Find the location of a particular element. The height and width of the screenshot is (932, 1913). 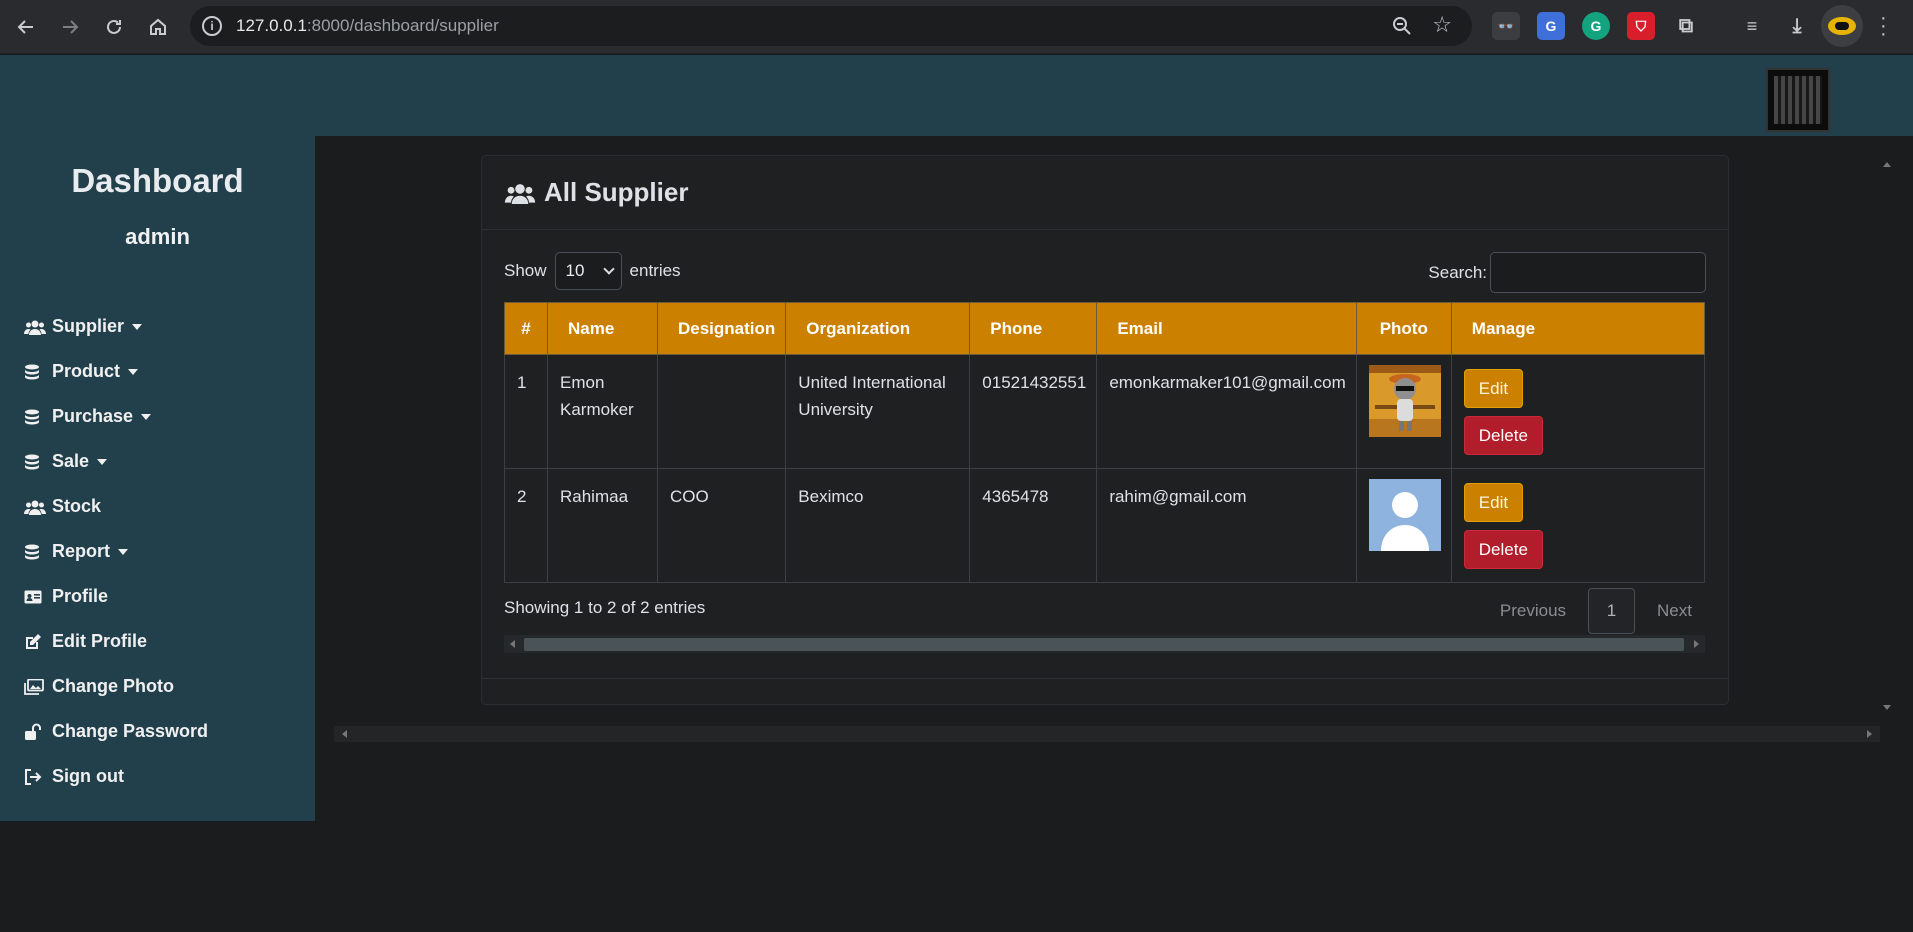

sidebar-item-label: Sale is located at coordinates (71, 461).